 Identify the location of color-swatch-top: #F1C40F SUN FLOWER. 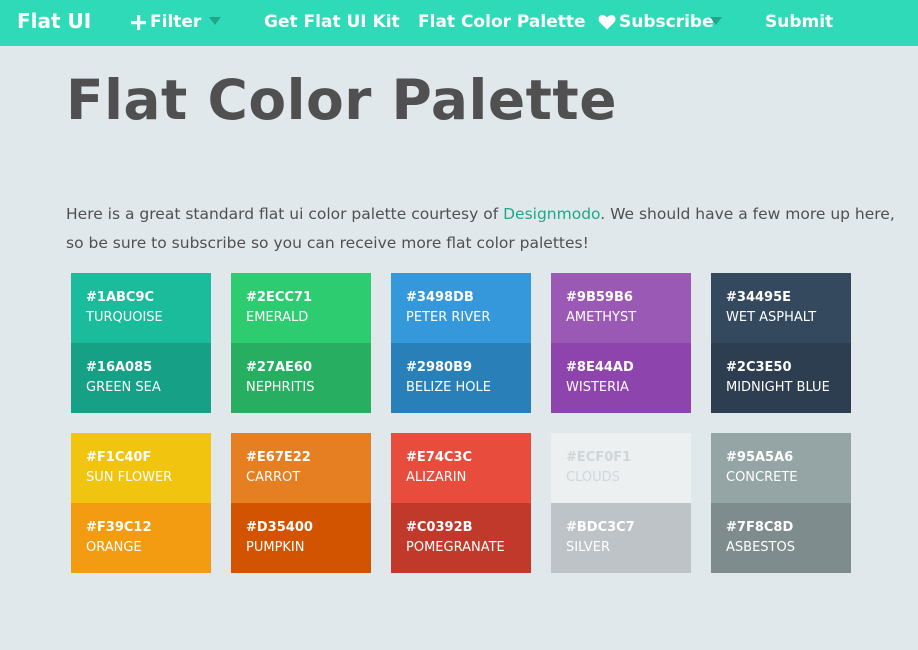
(141, 468).